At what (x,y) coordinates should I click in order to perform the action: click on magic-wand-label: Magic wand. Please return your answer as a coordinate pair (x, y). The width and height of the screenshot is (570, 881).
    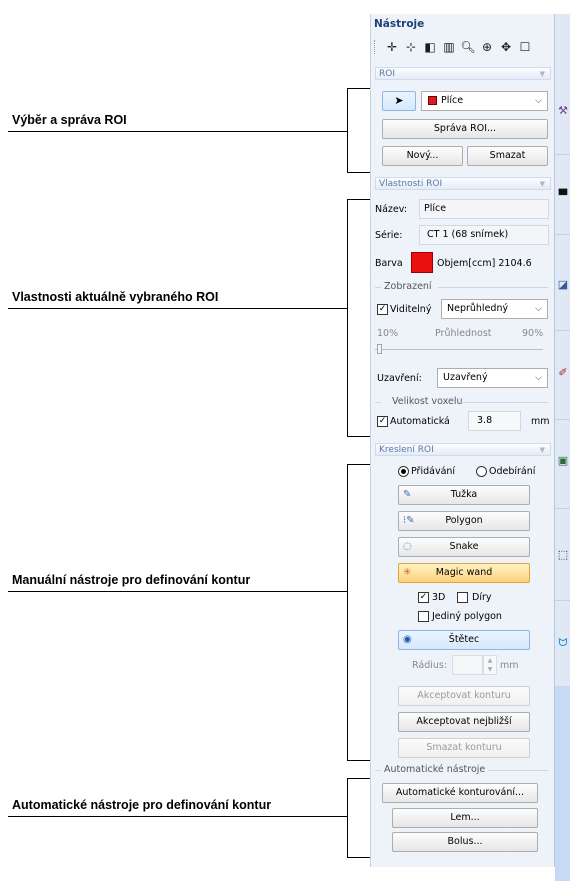
    Looking at the image, I should click on (464, 572).